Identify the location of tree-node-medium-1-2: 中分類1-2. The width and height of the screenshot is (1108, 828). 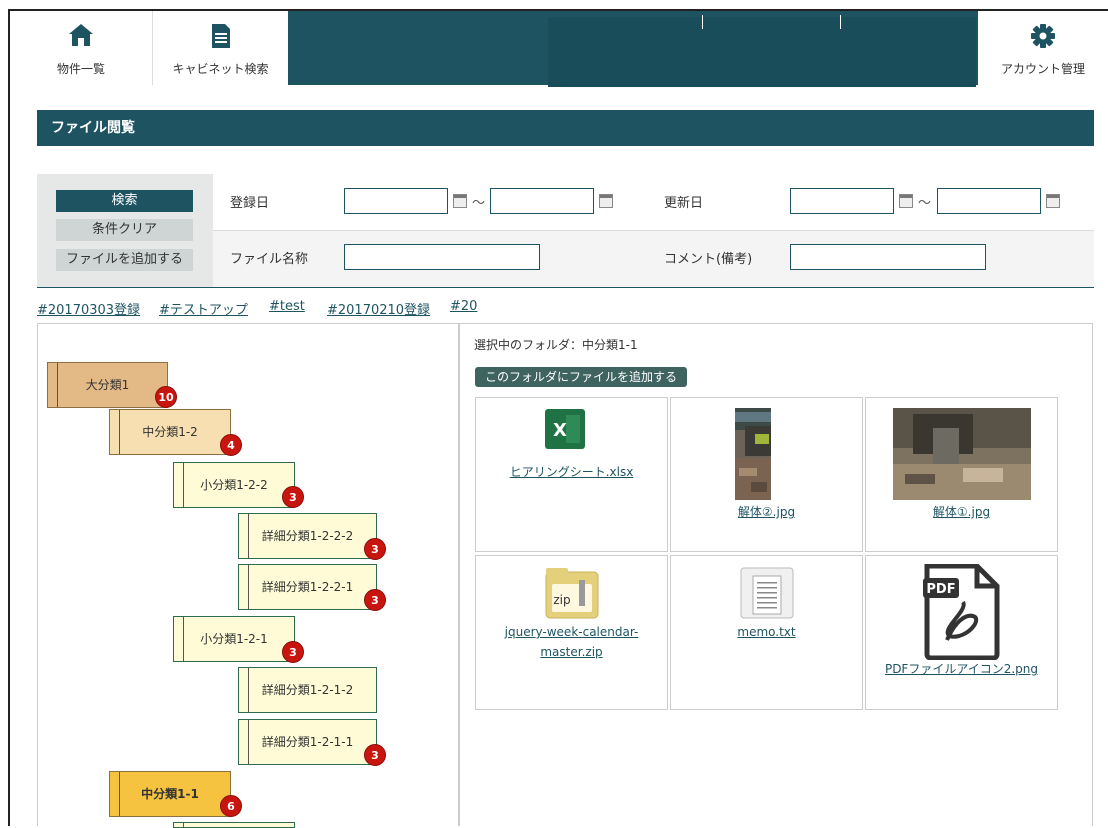
(170, 432).